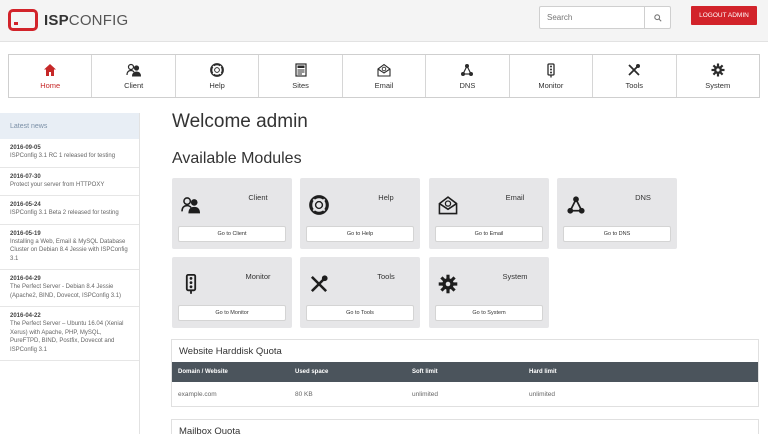 The image size is (768, 434). What do you see at coordinates (50, 85) in the screenshot?
I see `nav-label: Home` at bounding box center [50, 85].